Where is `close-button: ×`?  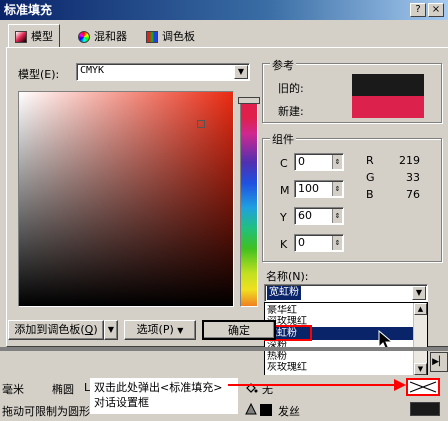 close-button: × is located at coordinates (436, 10).